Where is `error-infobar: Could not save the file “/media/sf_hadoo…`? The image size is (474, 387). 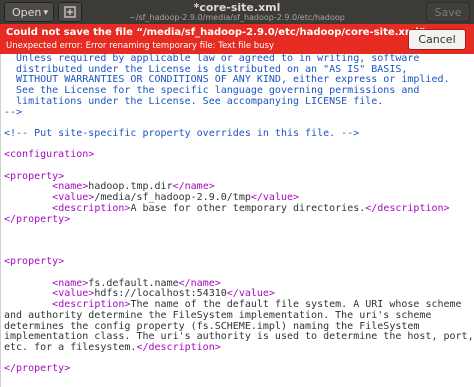 error-infobar: Could not save the file “/media/sf_hadoo… is located at coordinates (237, 39).